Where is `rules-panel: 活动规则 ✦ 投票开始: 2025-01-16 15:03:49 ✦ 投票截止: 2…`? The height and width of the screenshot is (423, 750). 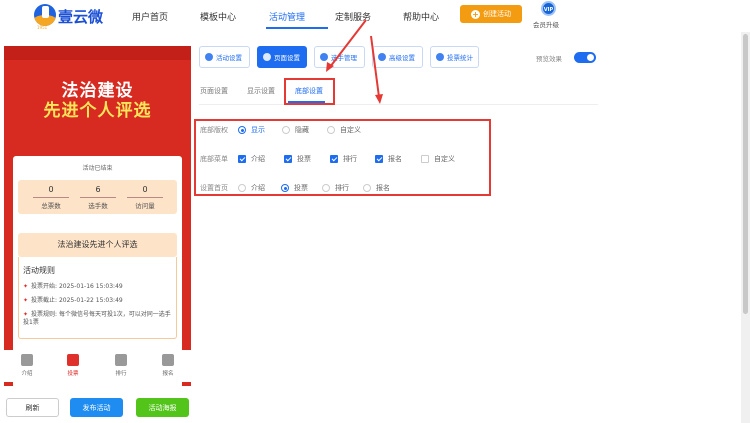
rules-panel: 活动规则 ✦ 投票开始: 2025-01-16 15:03:49 ✦ 投票截止: 2… is located at coordinates (97, 298).